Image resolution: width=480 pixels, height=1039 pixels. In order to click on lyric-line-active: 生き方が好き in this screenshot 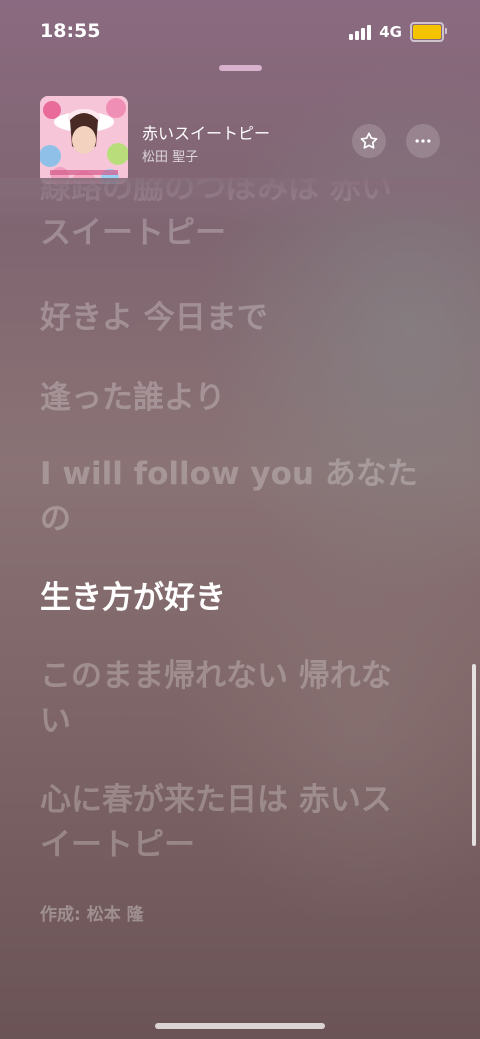, I will do `click(236, 598)`.